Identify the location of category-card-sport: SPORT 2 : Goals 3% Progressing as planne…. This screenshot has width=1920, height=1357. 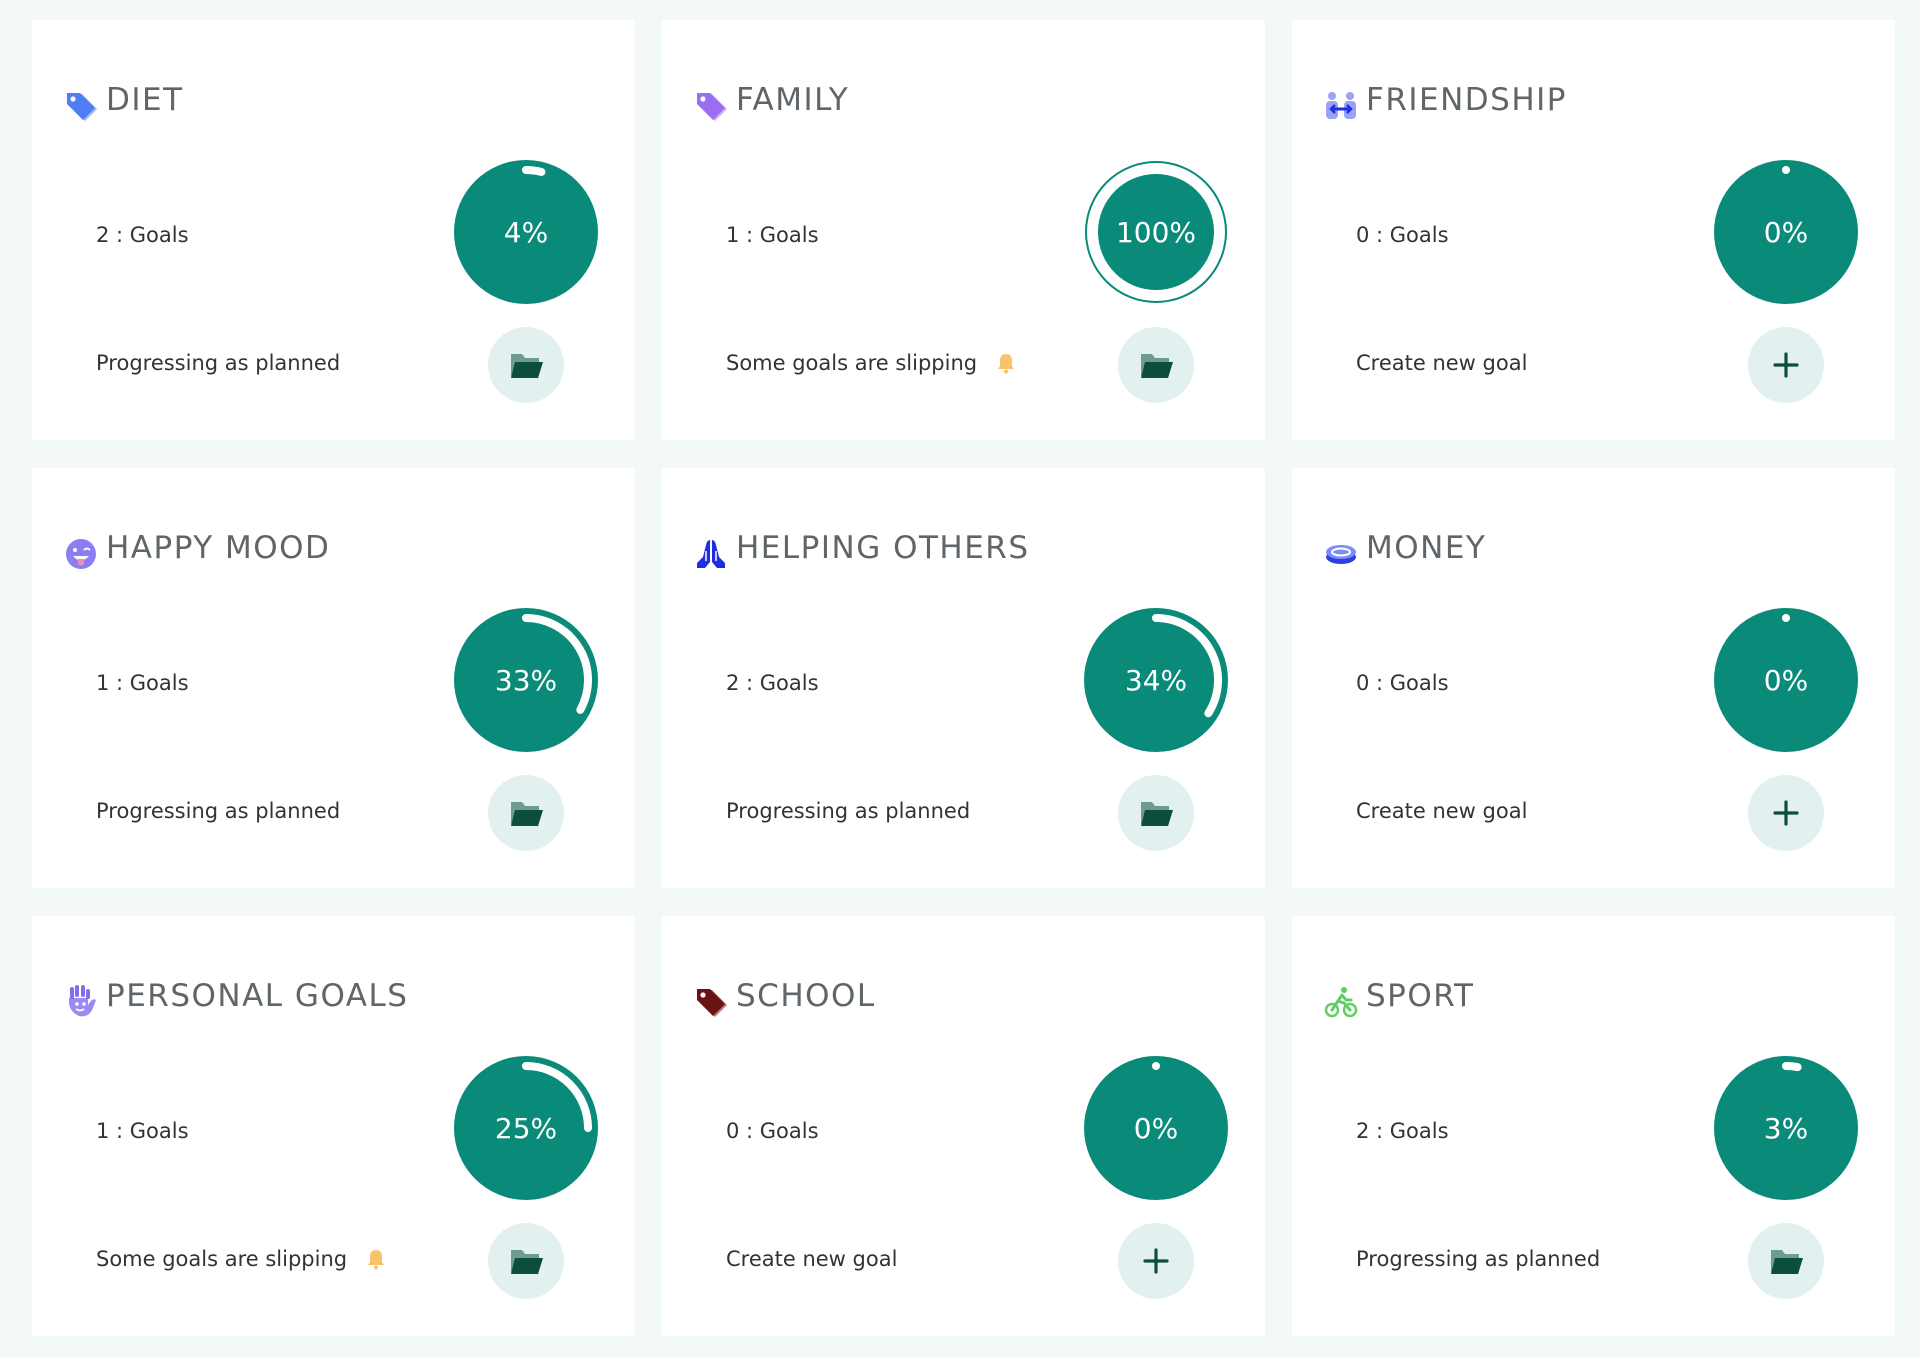
(1593, 1126).